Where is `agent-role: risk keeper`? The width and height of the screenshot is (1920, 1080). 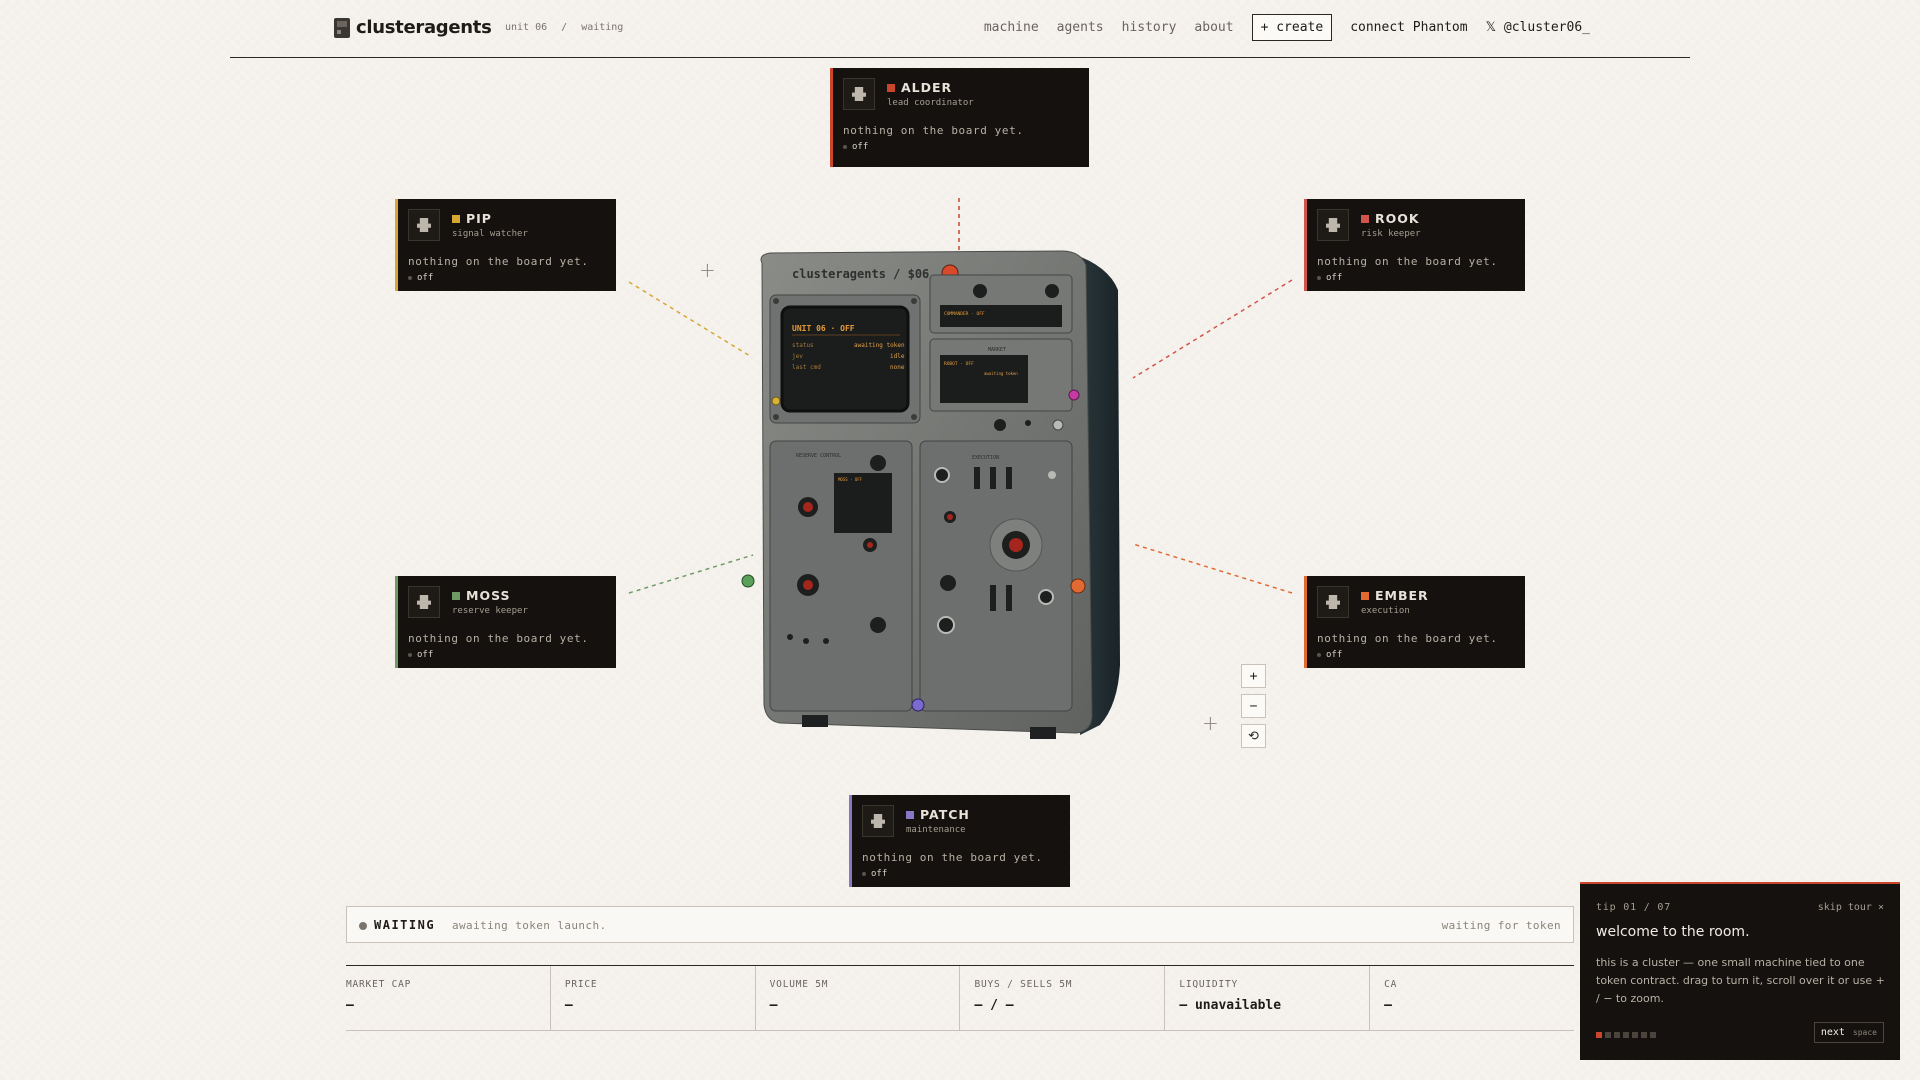 agent-role: risk keeper is located at coordinates (1391, 234).